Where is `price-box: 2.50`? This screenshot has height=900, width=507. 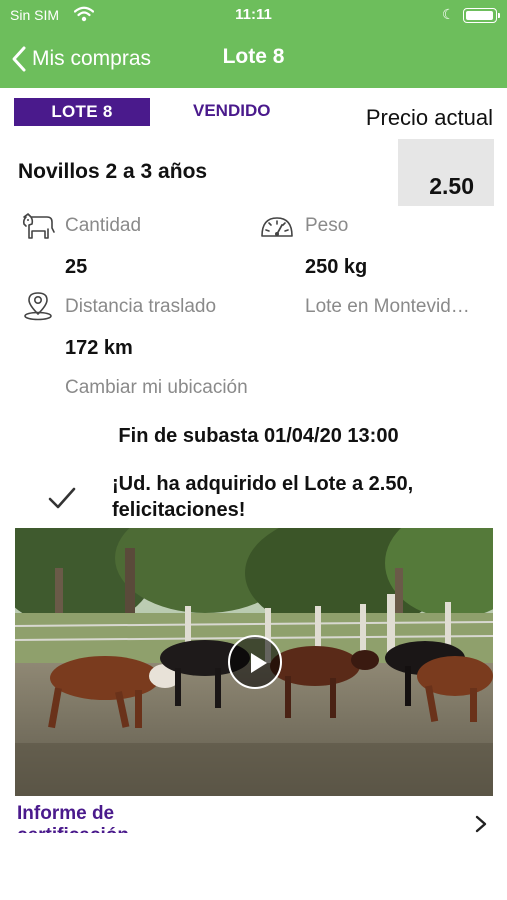 price-box: 2.50 is located at coordinates (446, 172).